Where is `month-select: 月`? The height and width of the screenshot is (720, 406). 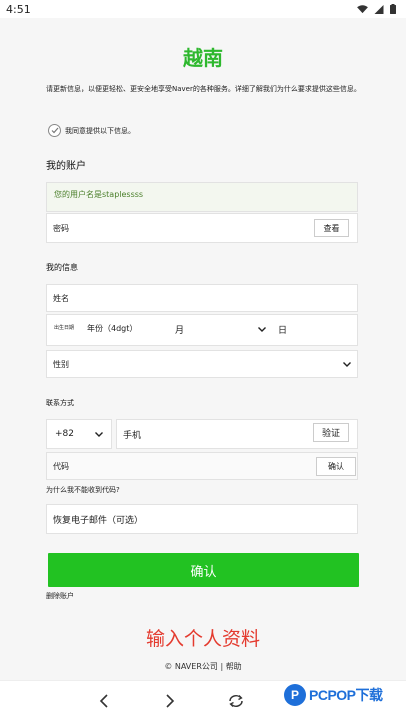
month-select: 月 is located at coordinates (179, 329).